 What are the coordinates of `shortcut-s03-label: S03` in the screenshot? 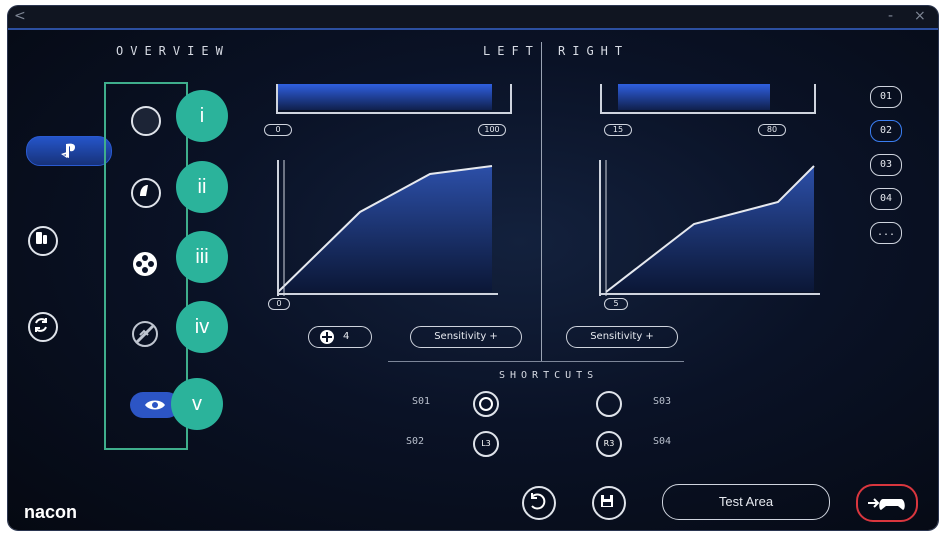 It's located at (662, 401).